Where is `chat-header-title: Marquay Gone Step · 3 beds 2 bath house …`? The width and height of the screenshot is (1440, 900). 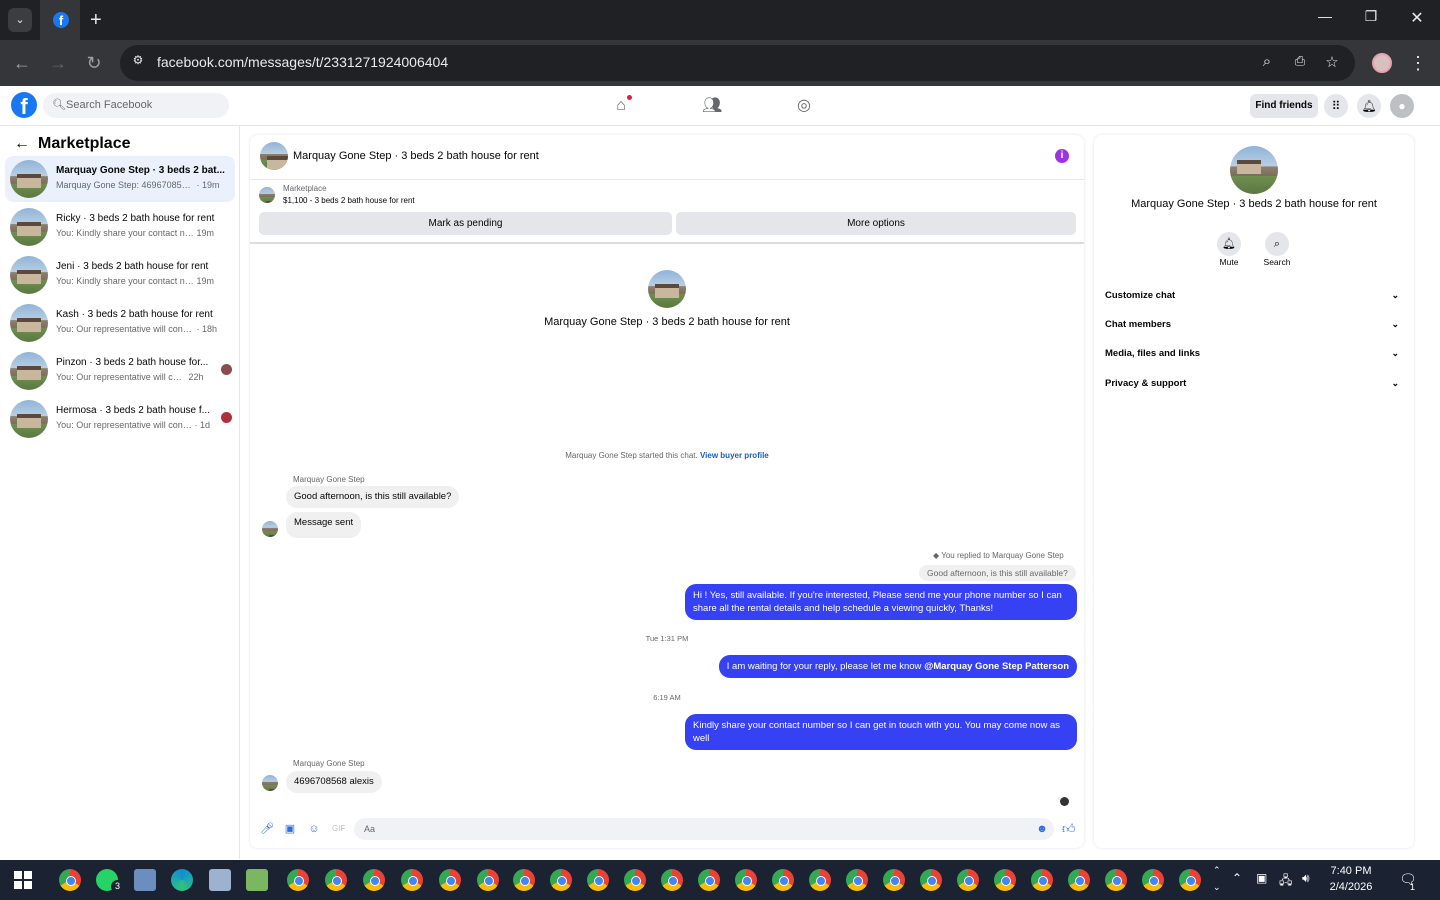
chat-header-title: Marquay Gone Step · 3 beds 2 bath house … is located at coordinates (416, 156).